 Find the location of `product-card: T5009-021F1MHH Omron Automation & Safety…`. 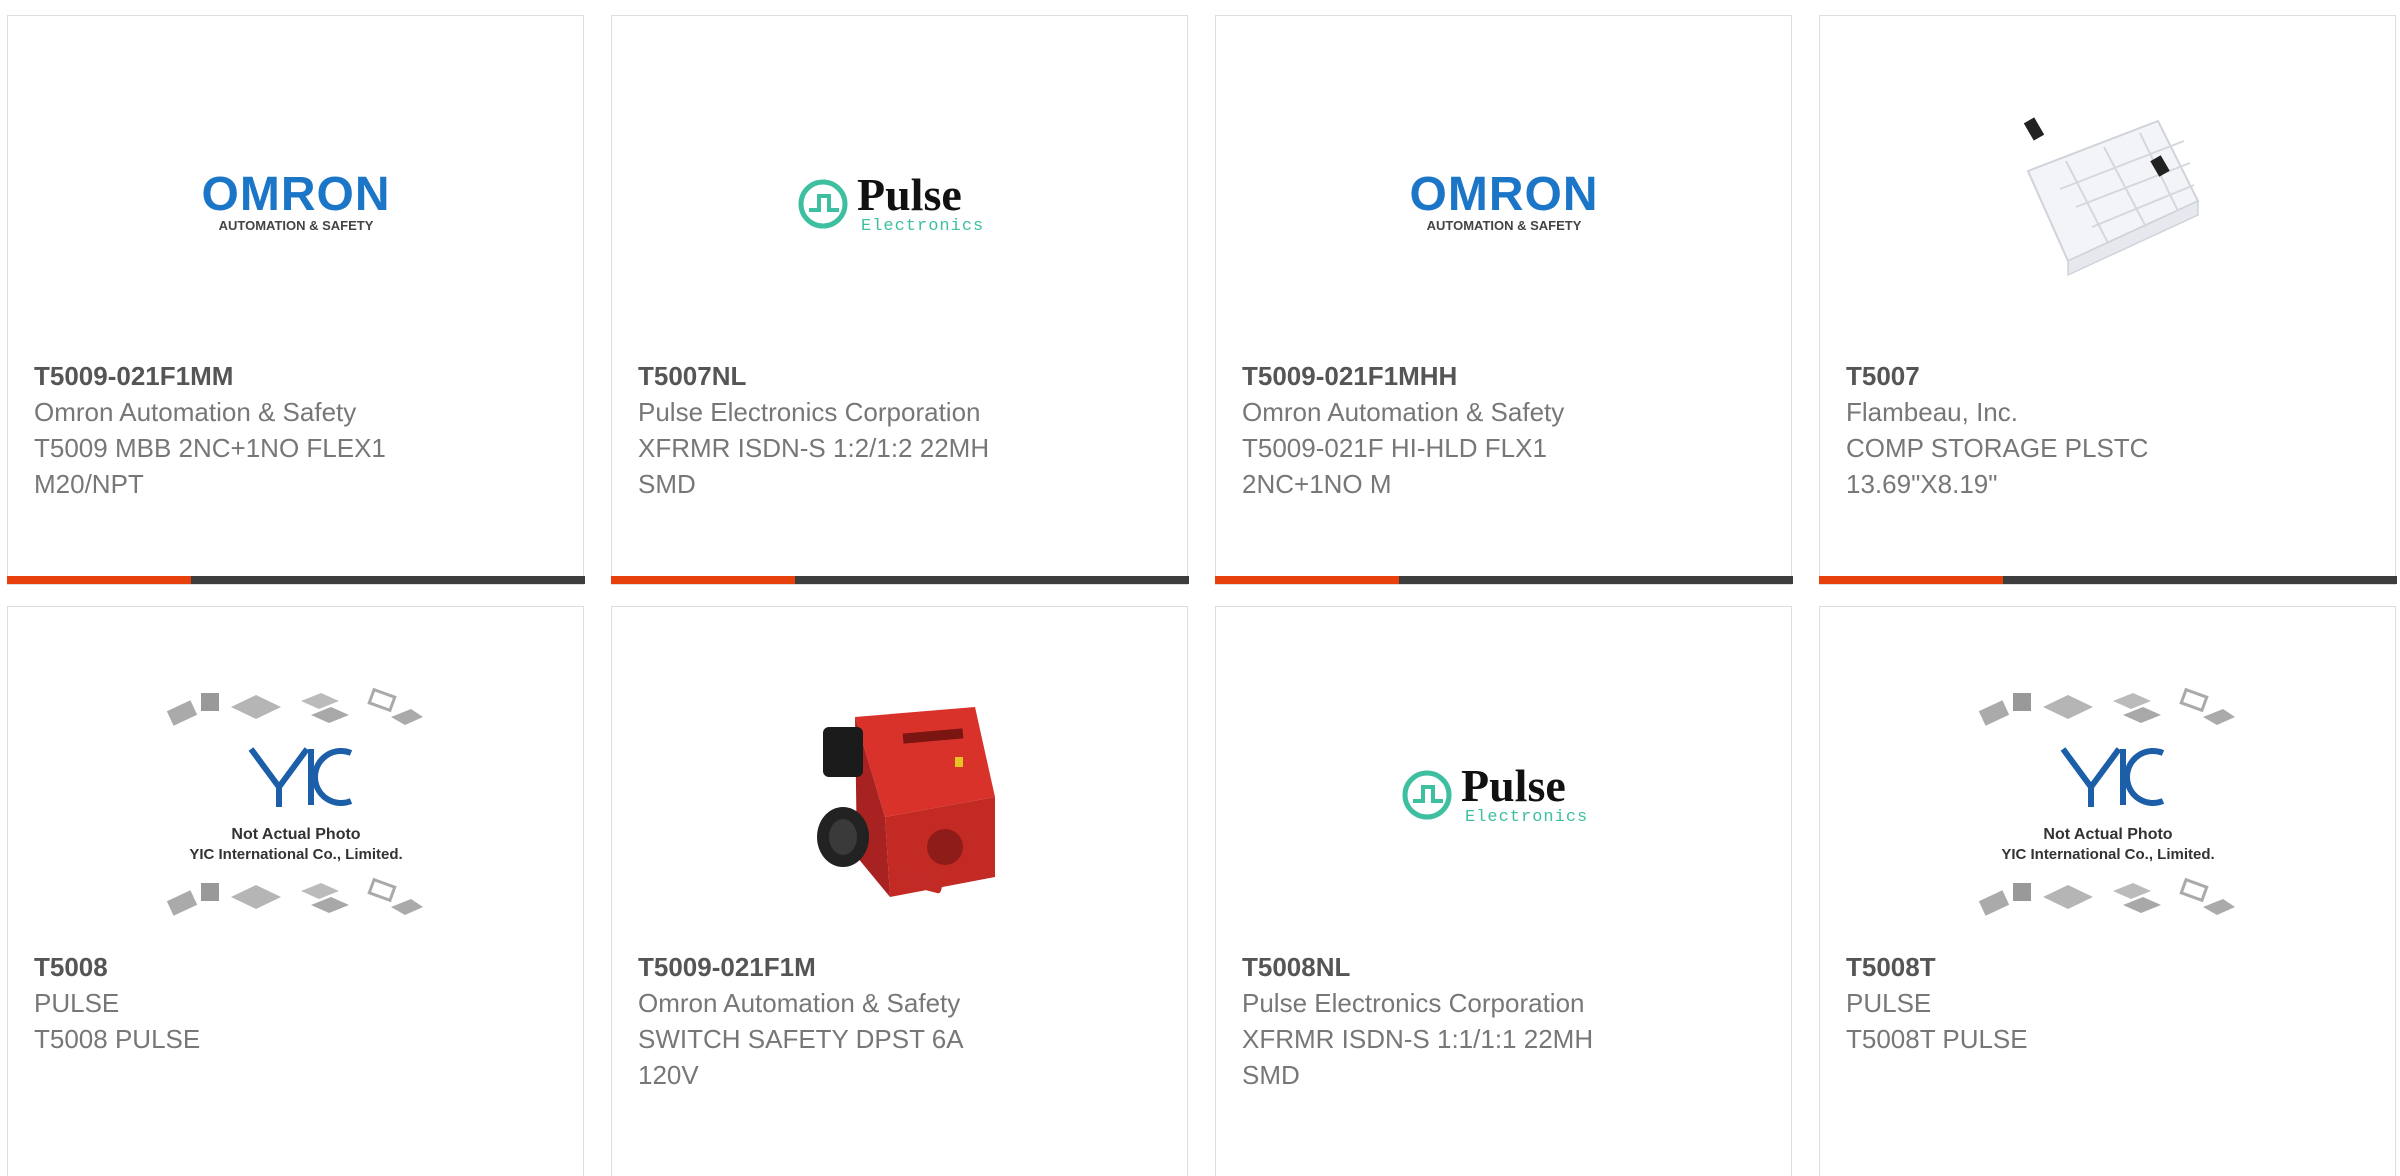

product-card: T5009-021F1MHH Omron Automation & Safety… is located at coordinates (1503, 300).